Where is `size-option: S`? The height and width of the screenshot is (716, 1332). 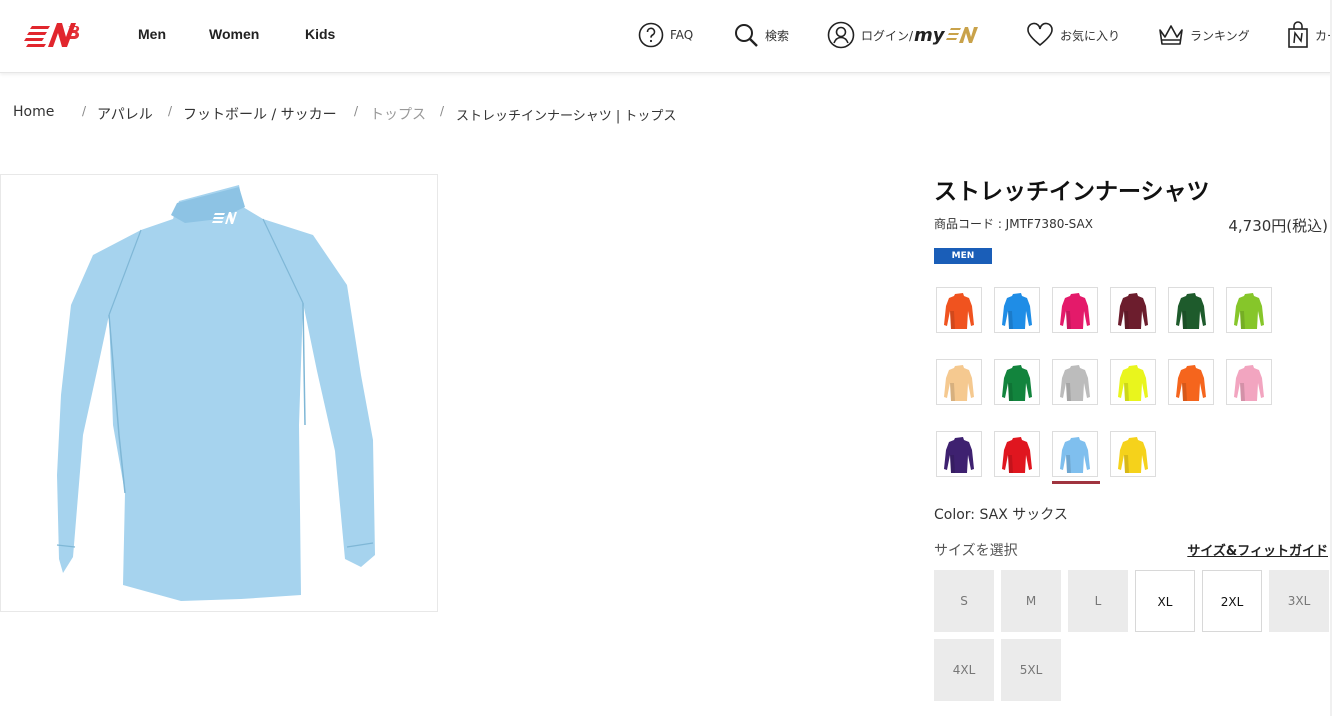
size-option: S is located at coordinates (964, 601).